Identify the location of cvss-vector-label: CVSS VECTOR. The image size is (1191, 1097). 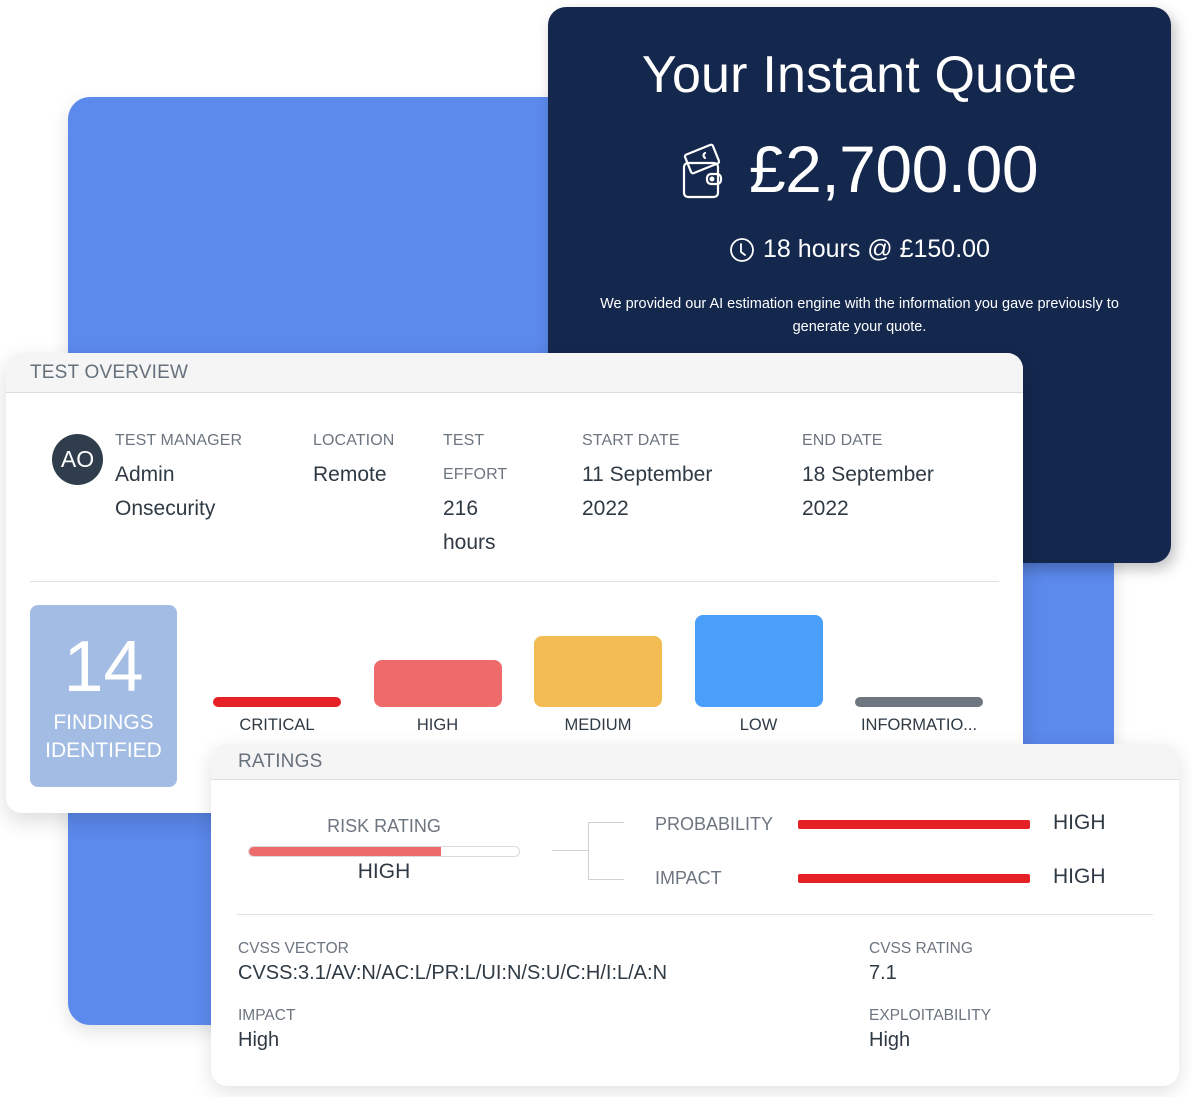
(293, 948).